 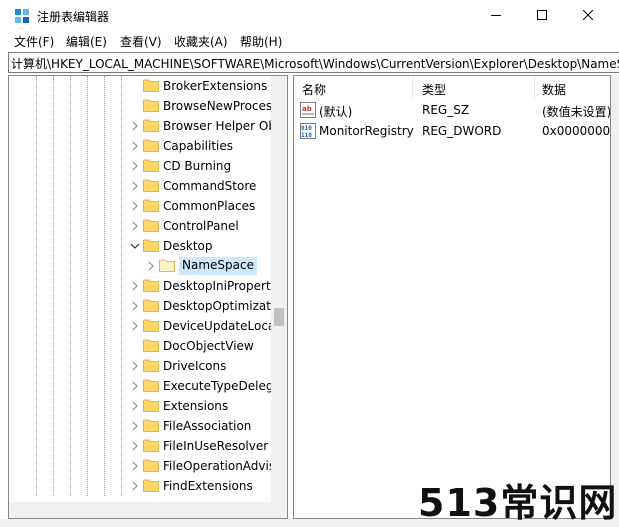 What do you see at coordinates (576, 112) in the screenshot?
I see `value-data: (数值未设置)` at bounding box center [576, 112].